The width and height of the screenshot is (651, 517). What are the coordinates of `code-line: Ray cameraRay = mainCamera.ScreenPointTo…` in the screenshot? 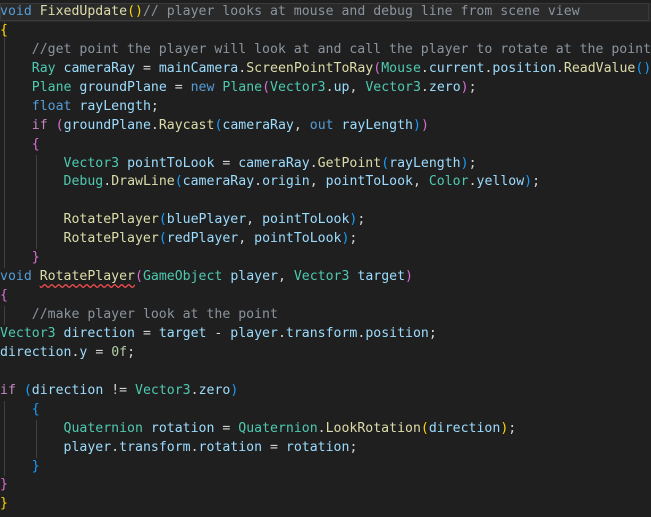 It's located at (325, 69).